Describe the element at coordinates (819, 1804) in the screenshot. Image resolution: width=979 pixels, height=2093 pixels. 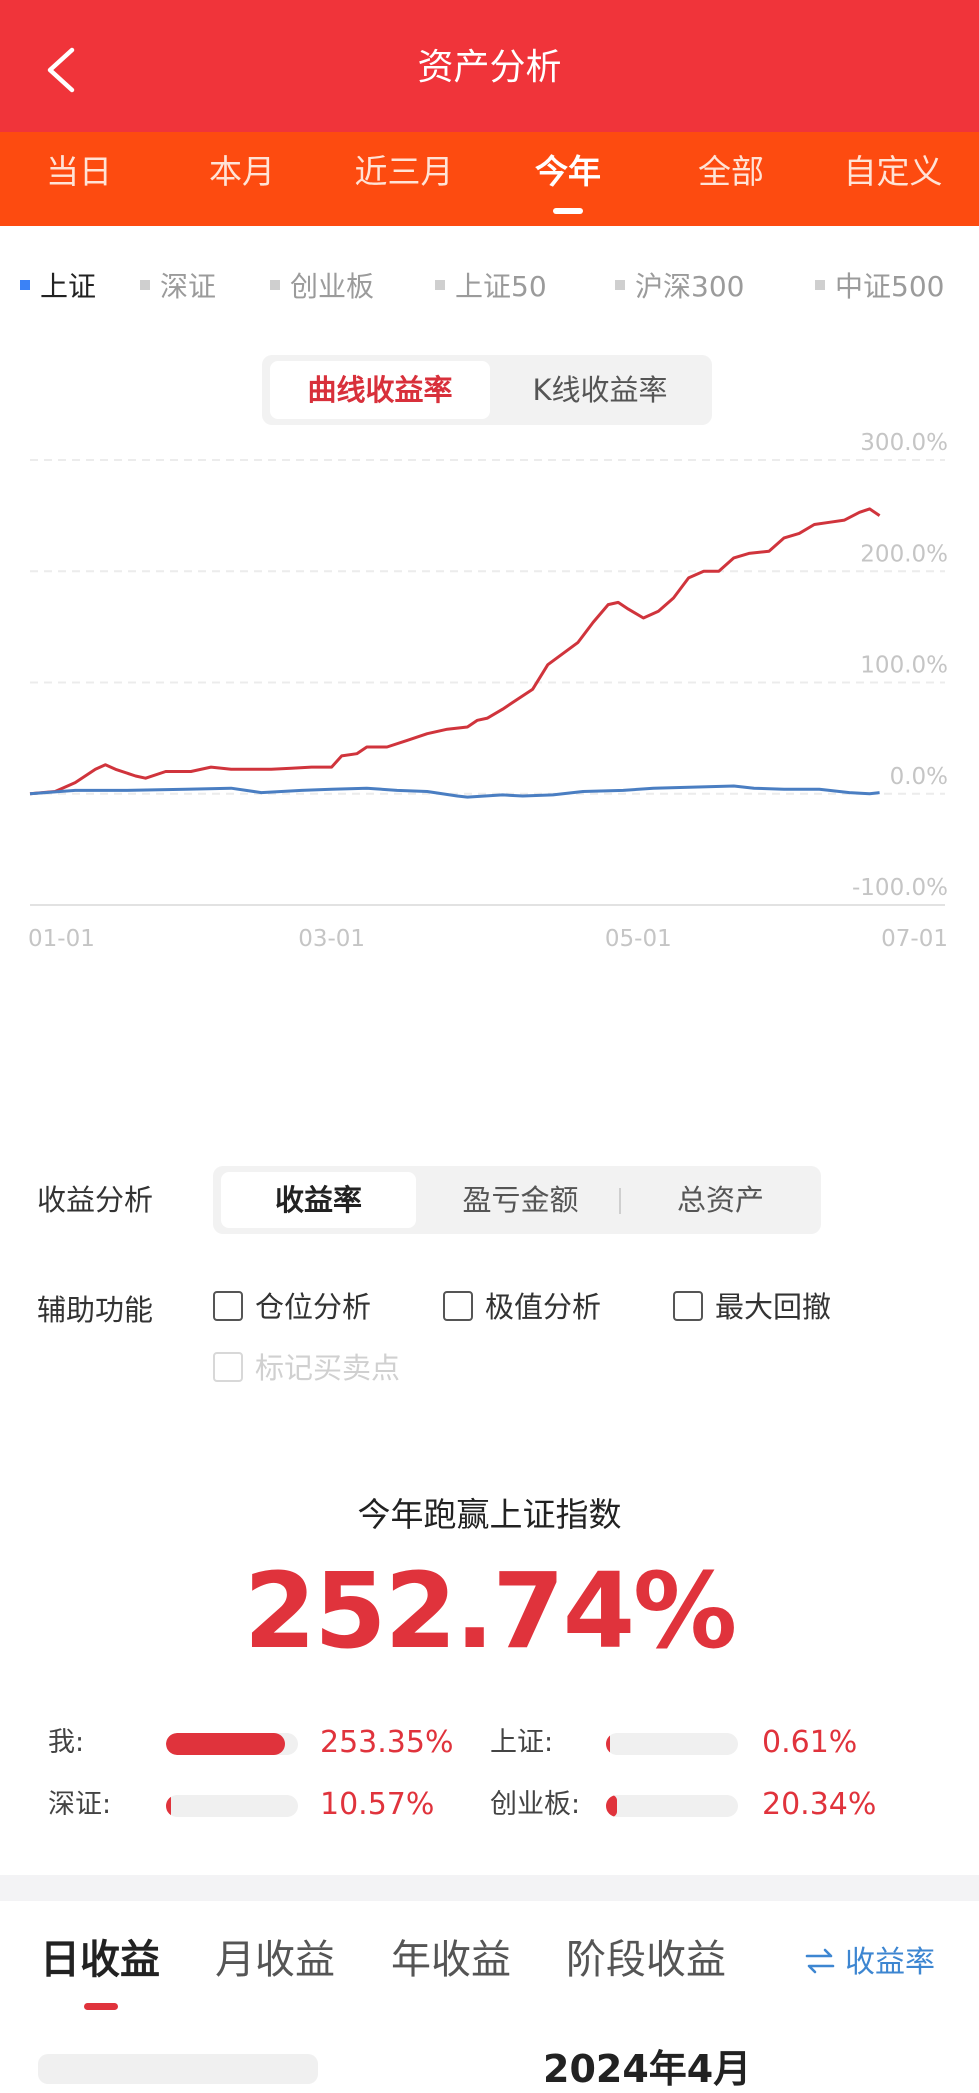
I see `comparison-value: 20.34%` at that location.